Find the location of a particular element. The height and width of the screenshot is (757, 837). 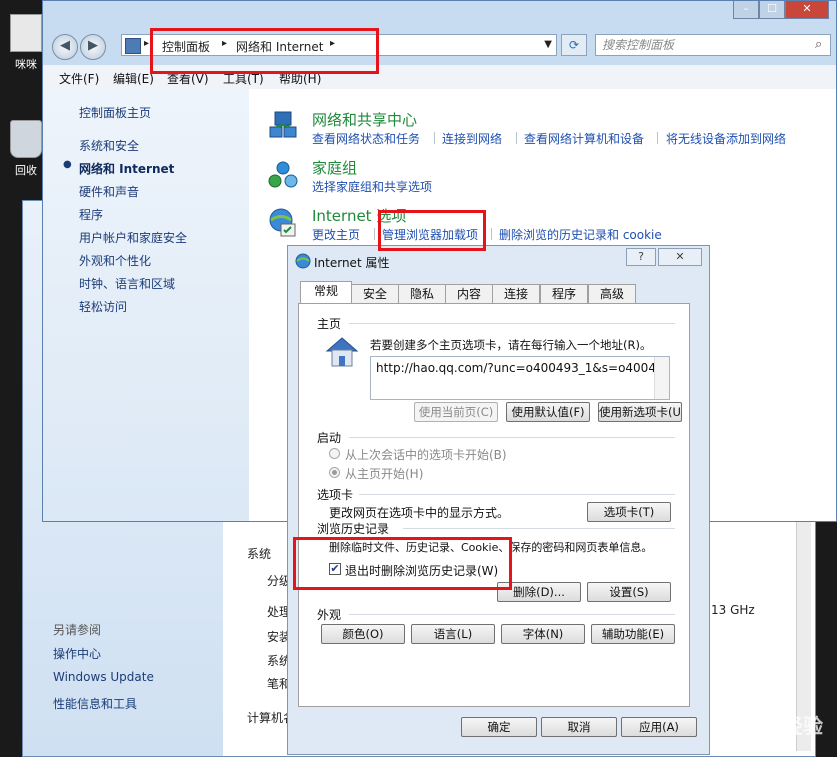

apply-button: 应用(A) is located at coordinates (659, 727).